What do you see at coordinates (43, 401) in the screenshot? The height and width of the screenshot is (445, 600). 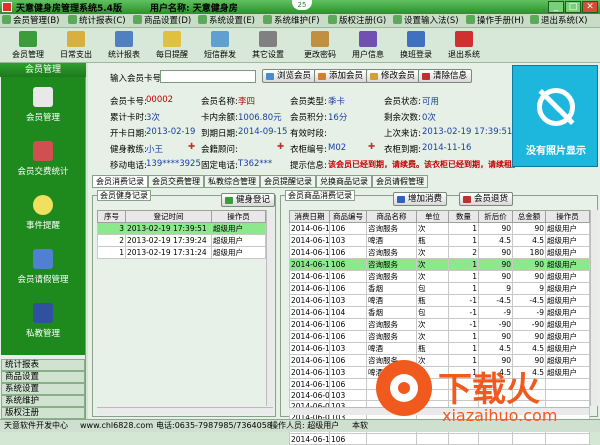 I see `left-maintenance-button: 系统维护` at bounding box center [43, 401].